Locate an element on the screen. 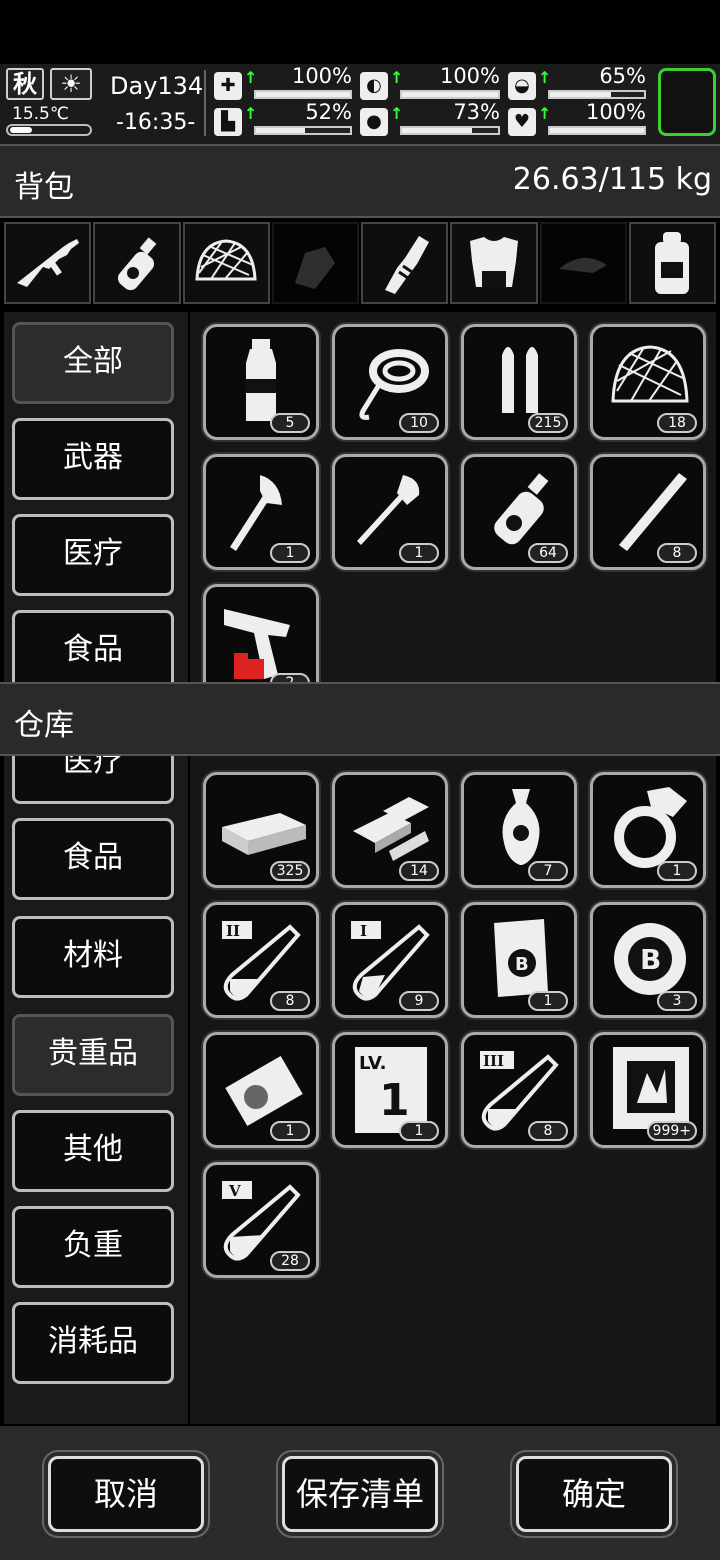  equip-slot-helmet is located at coordinates (226, 263).